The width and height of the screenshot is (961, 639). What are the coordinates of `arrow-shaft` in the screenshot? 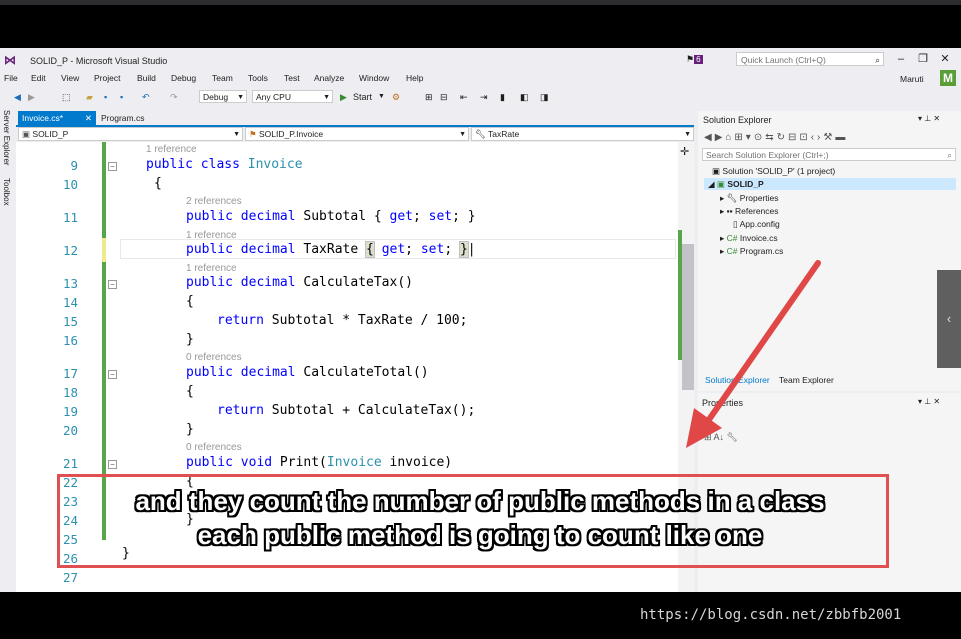 It's located at (763, 342).